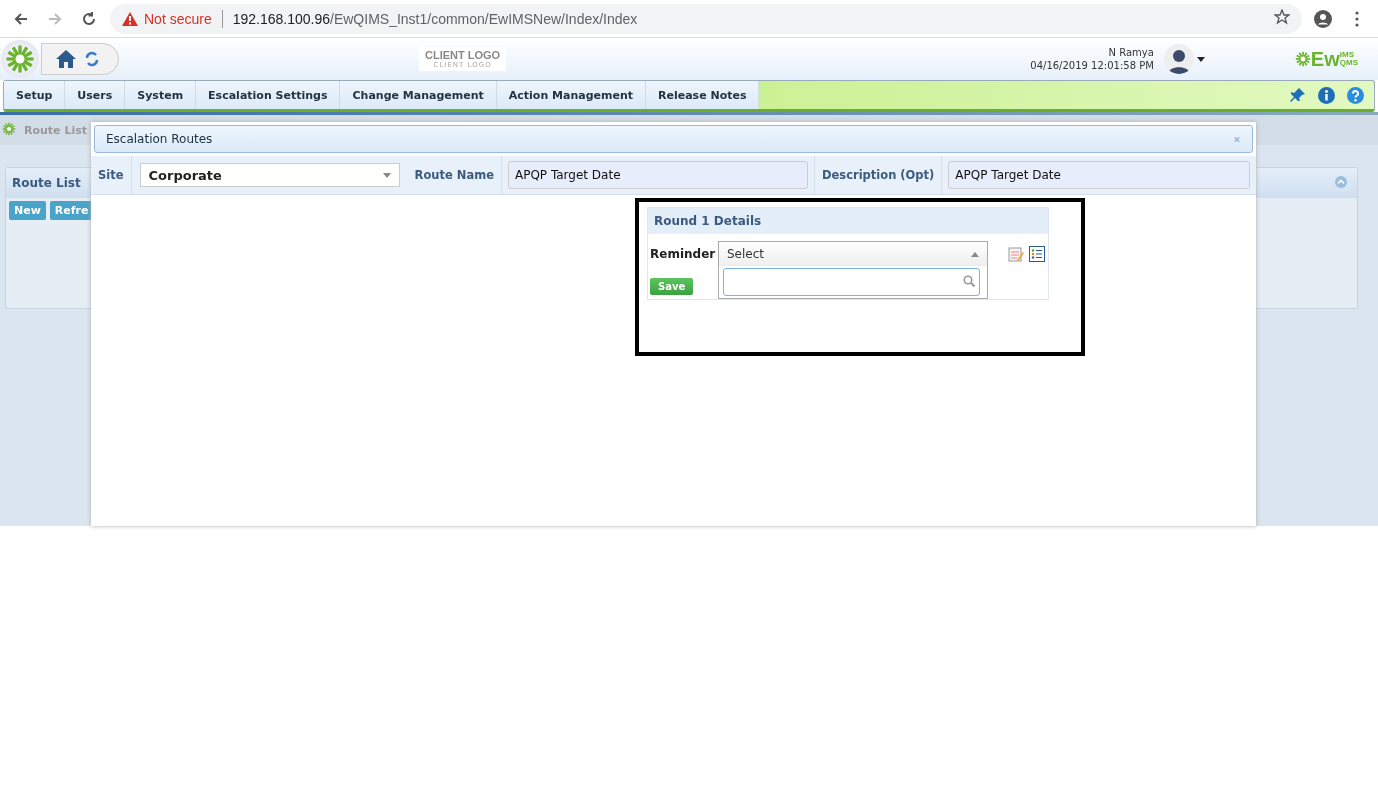  Describe the element at coordinates (92, 59) in the screenshot. I see `refresh-icon` at that location.